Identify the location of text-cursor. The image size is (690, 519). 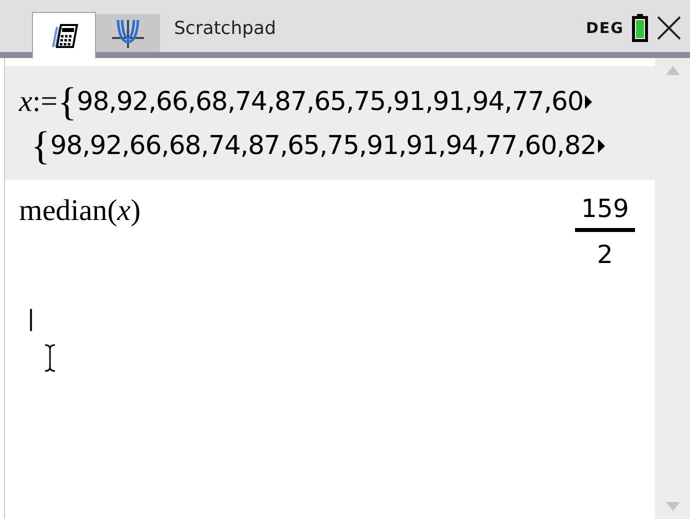
(31, 320).